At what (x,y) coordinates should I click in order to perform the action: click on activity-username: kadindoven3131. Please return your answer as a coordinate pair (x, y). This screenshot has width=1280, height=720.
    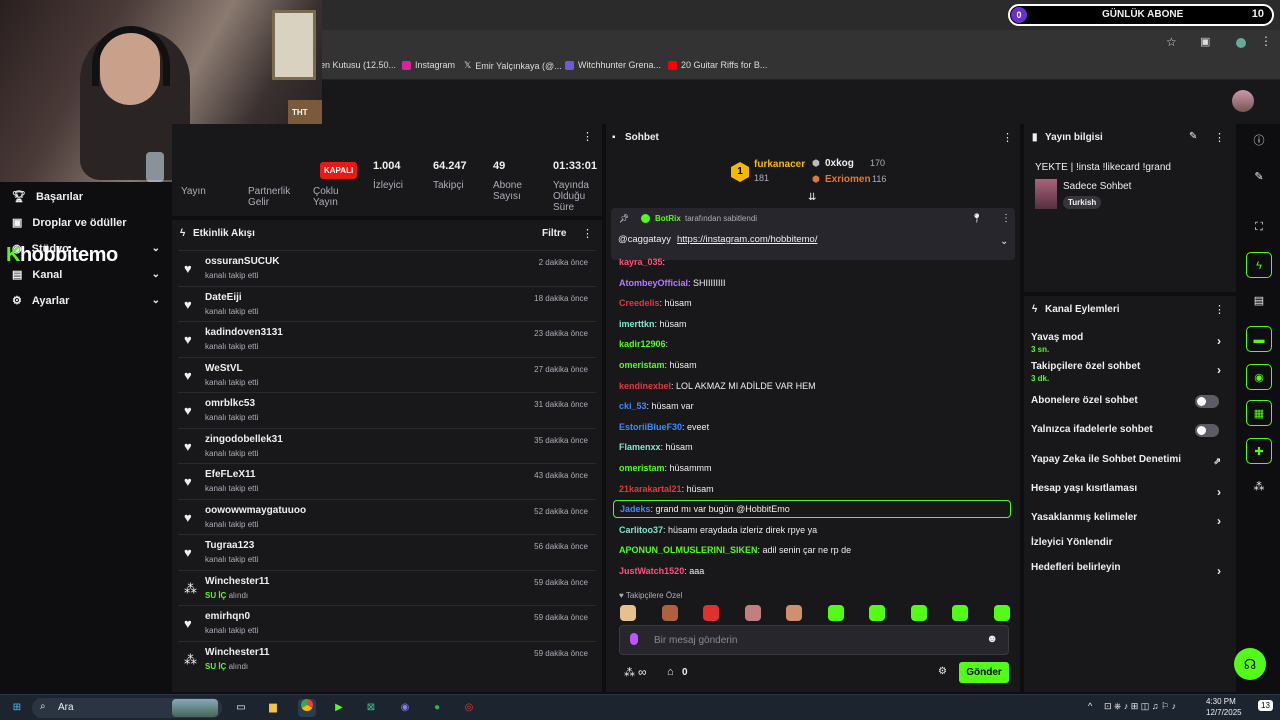
    Looking at the image, I should click on (244, 332).